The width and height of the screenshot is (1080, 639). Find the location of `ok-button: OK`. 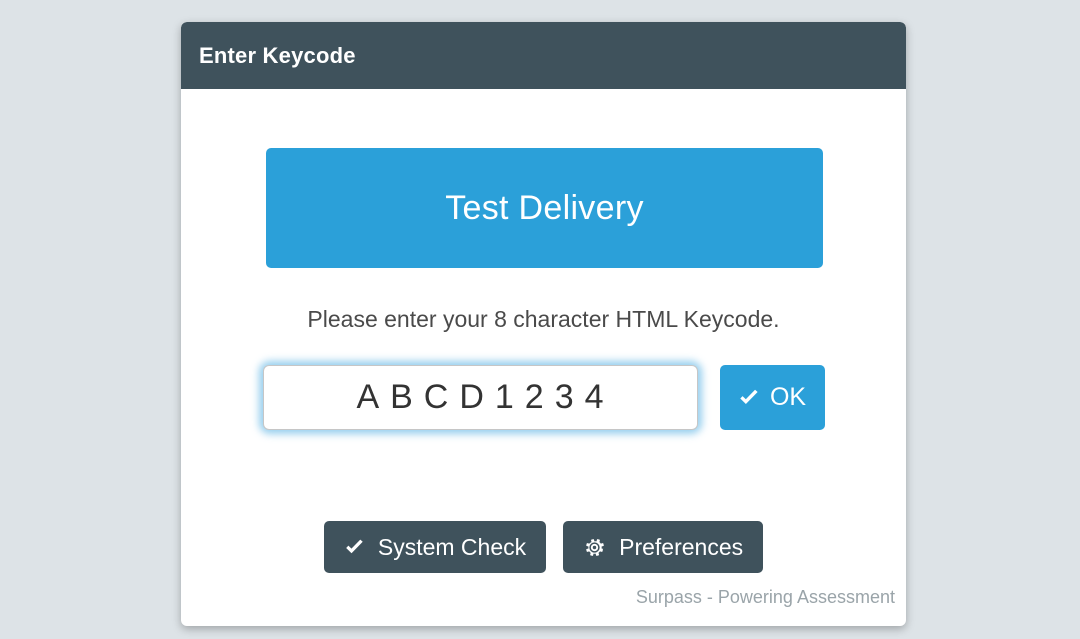

ok-button: OK is located at coordinates (772, 397).